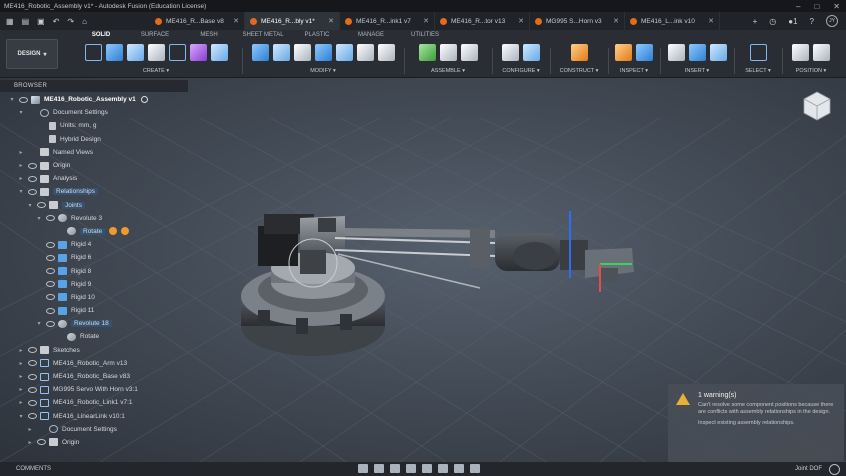 This screenshot has width=846, height=476. Describe the element at coordinates (623, 52) in the screenshot. I see `measure-icon` at that location.